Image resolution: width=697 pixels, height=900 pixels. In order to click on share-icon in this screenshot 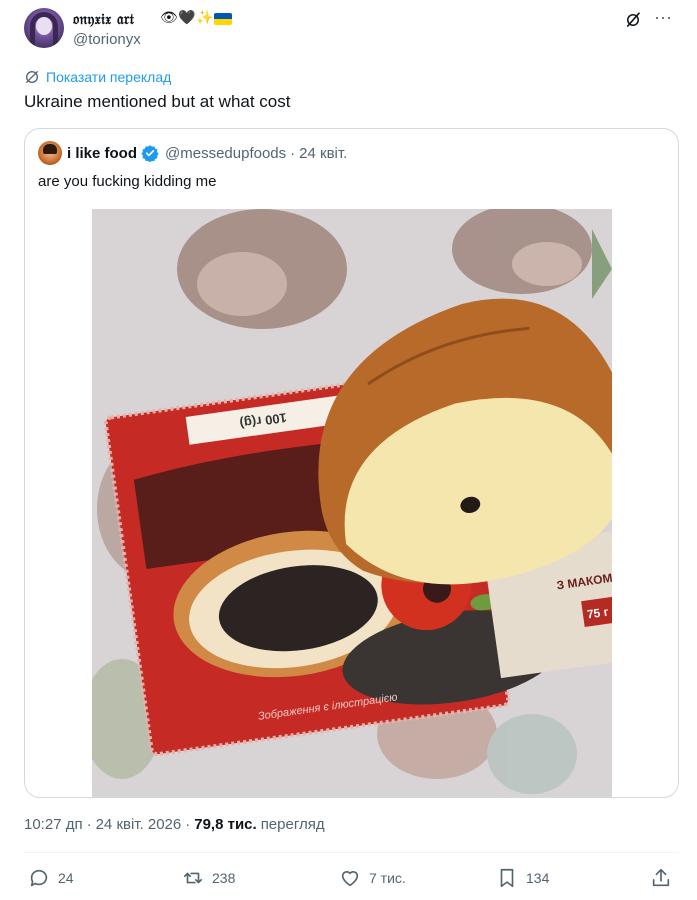, I will do `click(661, 877)`.